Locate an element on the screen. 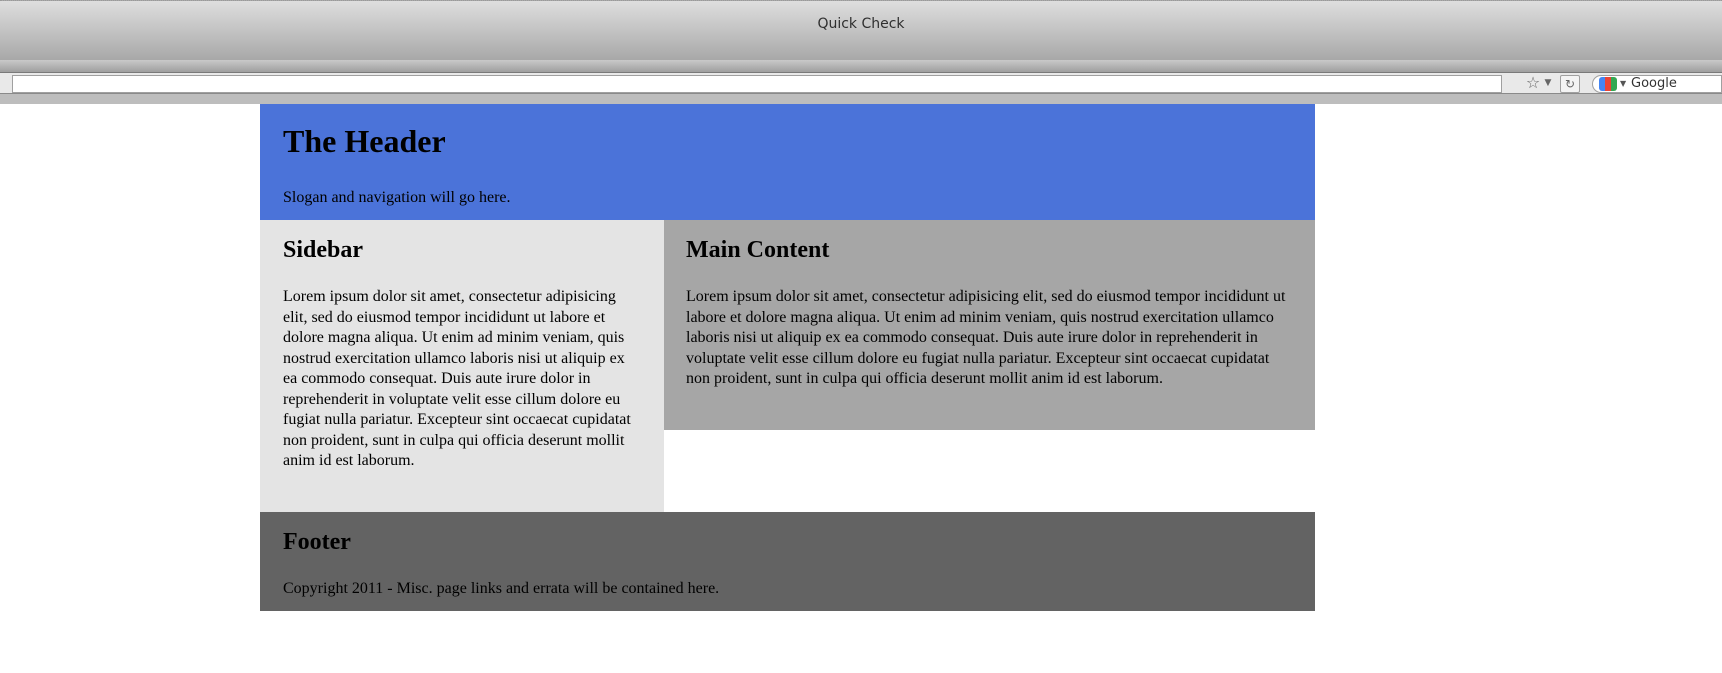 This screenshot has height=673, width=1722. search-input: ▼ Google is located at coordinates (1657, 84).